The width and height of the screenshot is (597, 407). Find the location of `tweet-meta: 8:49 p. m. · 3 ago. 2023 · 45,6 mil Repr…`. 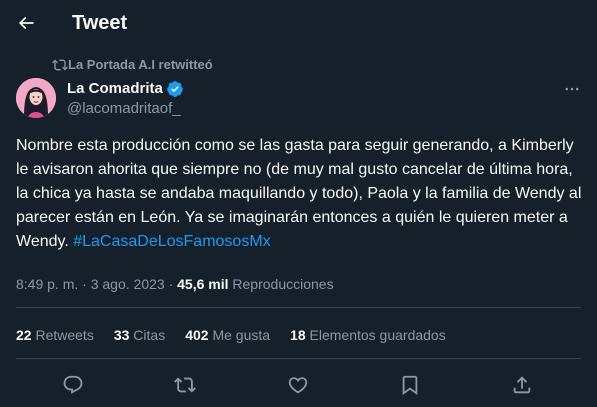

tweet-meta: 8:49 p. m. · 3 ago. 2023 · 45,6 mil Repr… is located at coordinates (175, 284).